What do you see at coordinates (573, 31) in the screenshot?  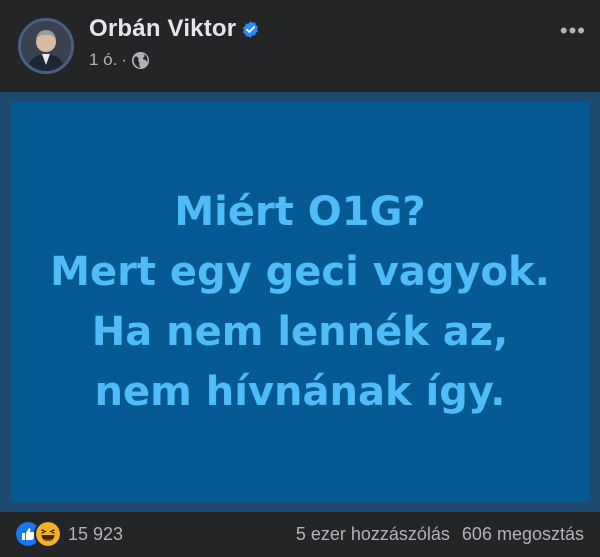 I see `more-options-icon: •••` at bounding box center [573, 31].